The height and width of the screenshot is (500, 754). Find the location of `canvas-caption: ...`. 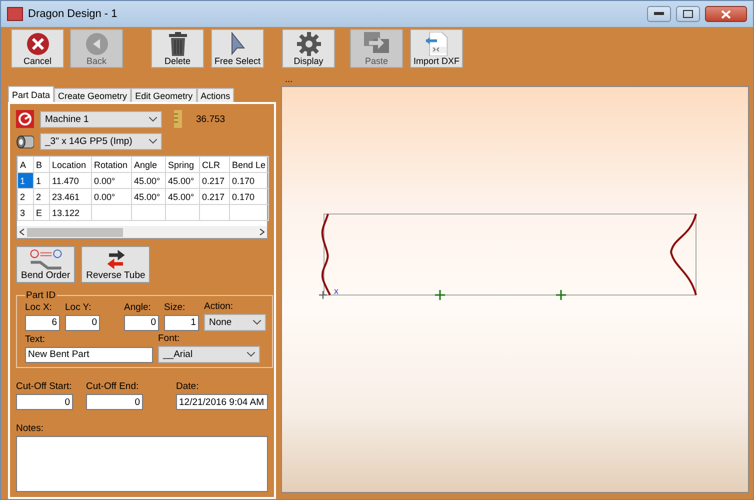

canvas-caption: ... is located at coordinates (289, 80).